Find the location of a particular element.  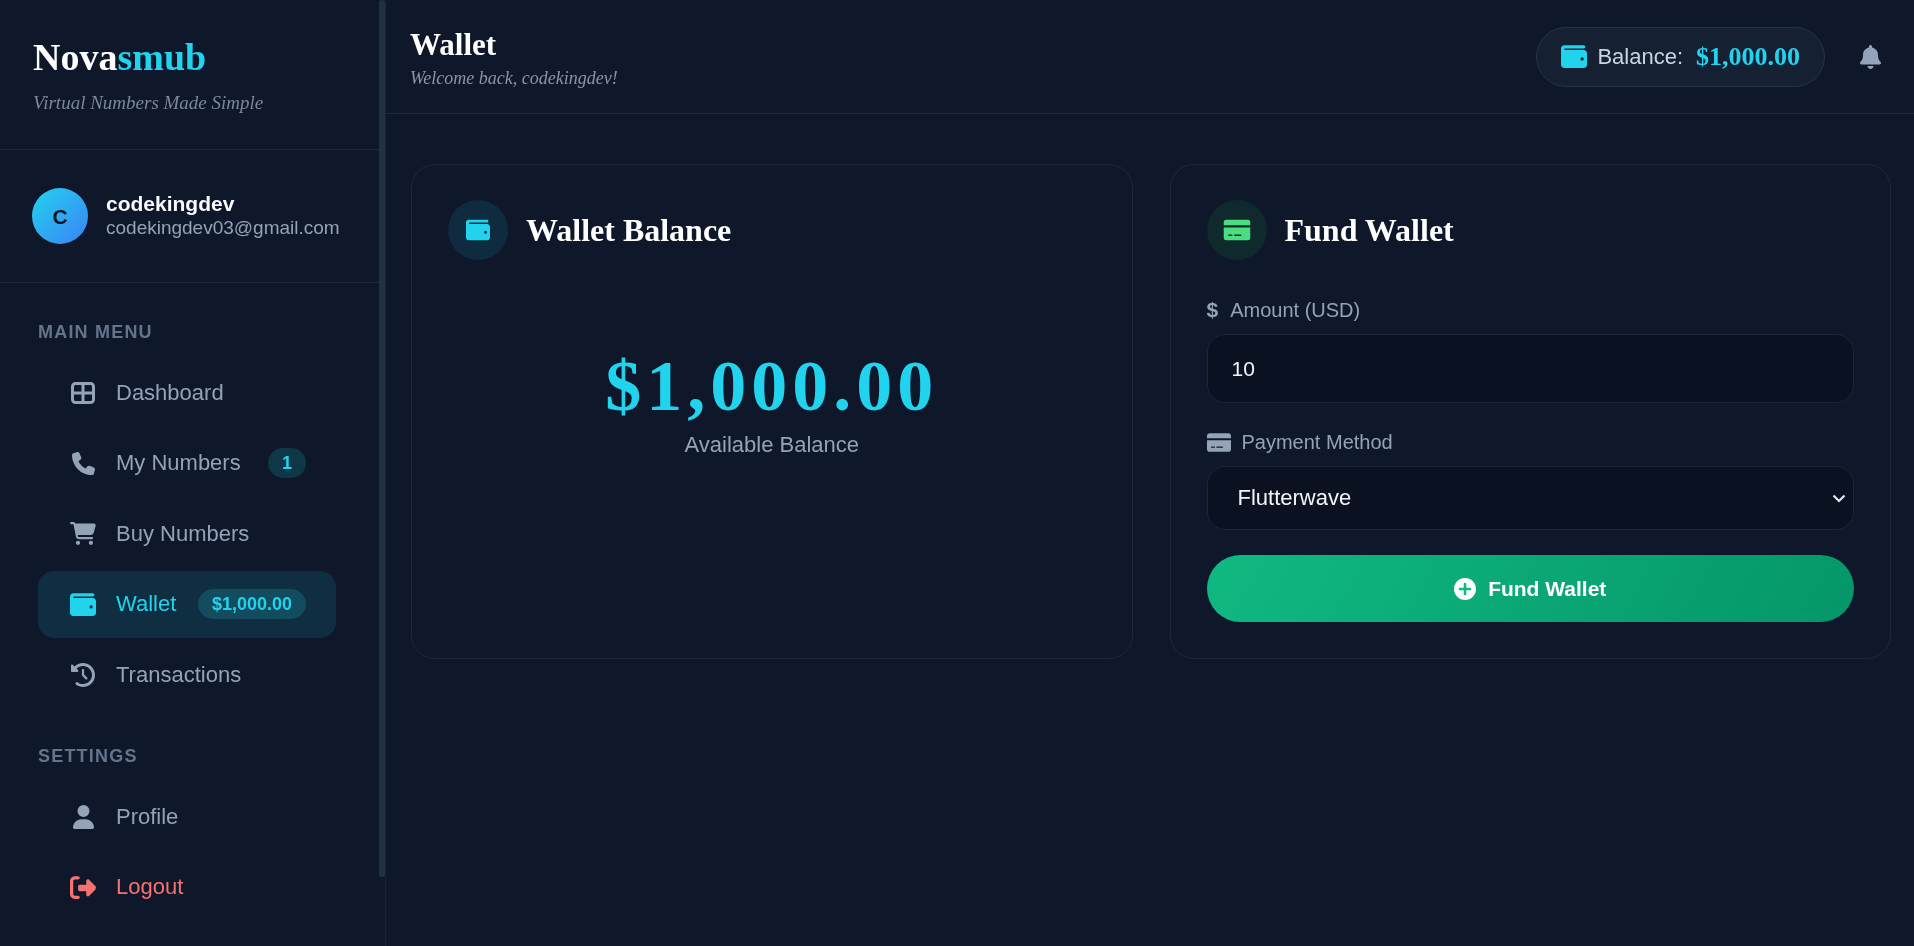

nav-badge: $1,000.00 is located at coordinates (251, 604).